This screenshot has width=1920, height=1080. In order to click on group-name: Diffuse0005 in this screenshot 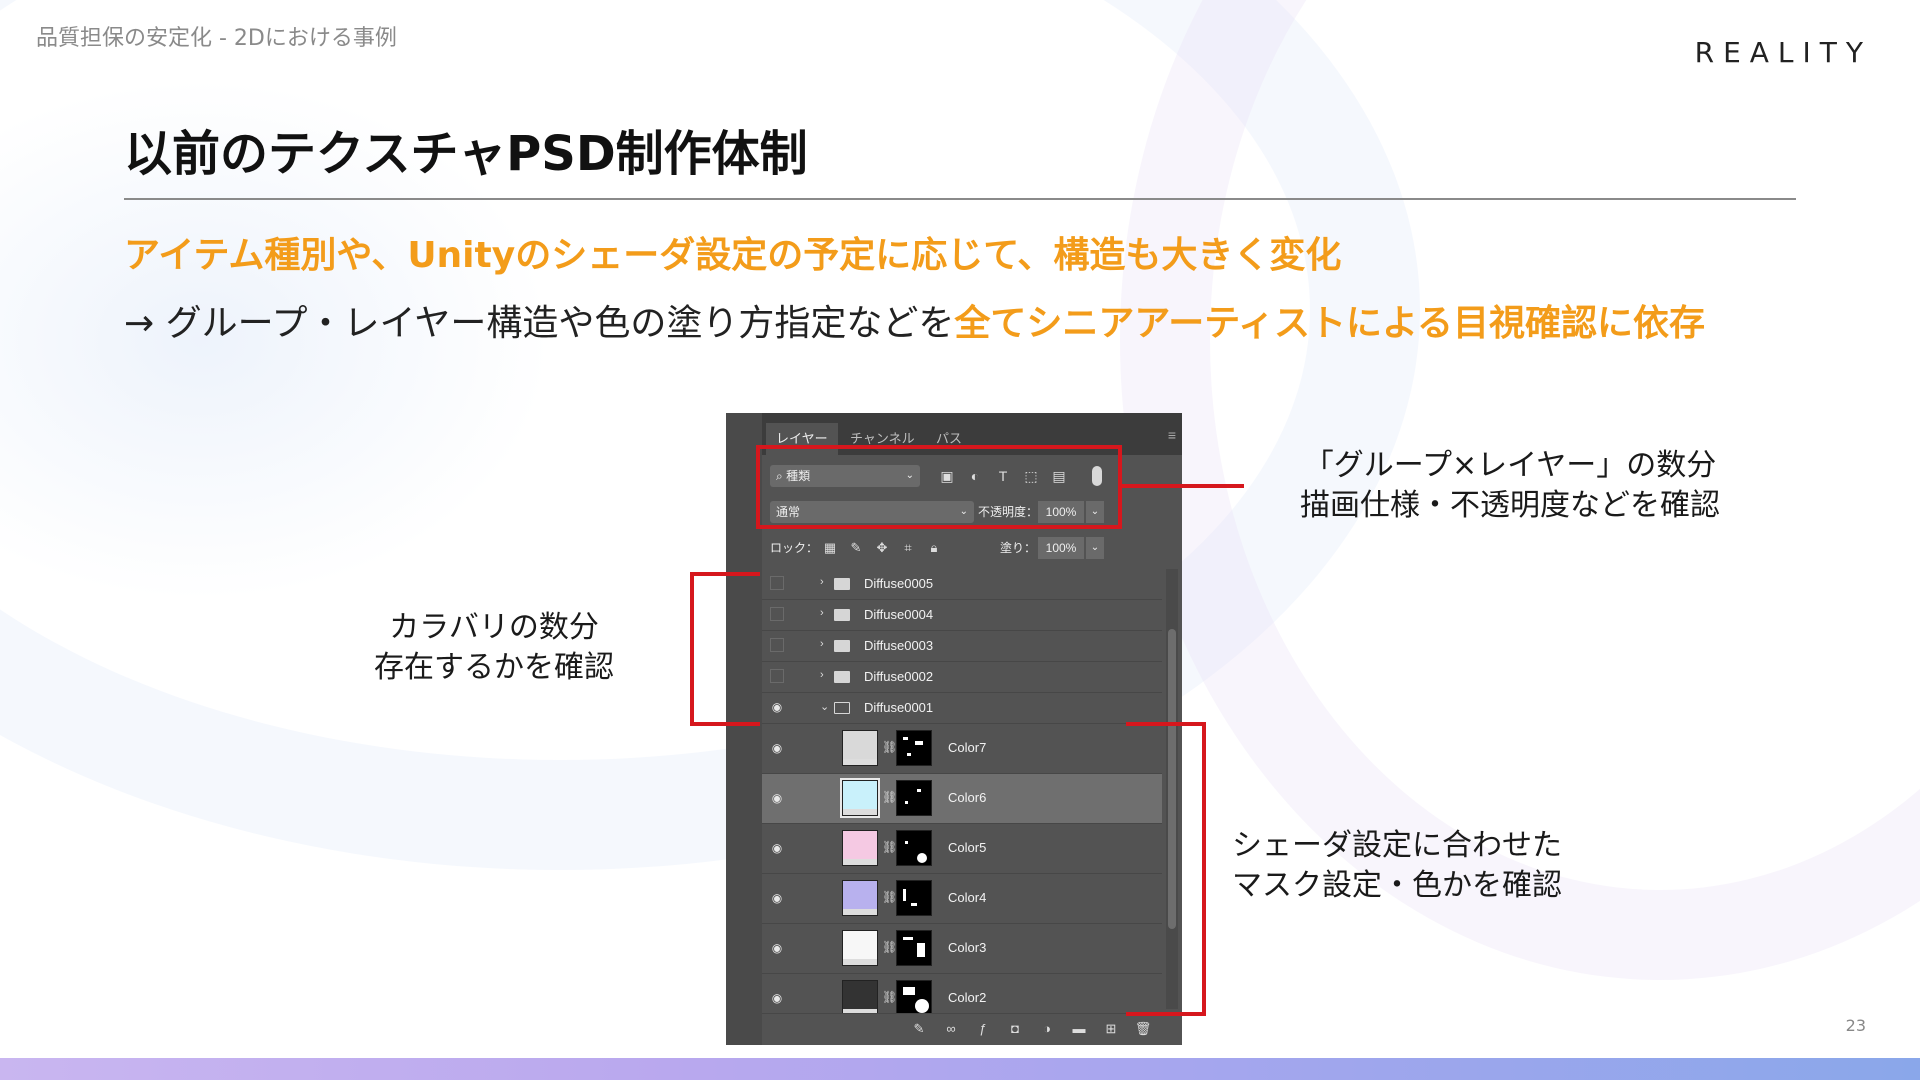, I will do `click(899, 583)`.